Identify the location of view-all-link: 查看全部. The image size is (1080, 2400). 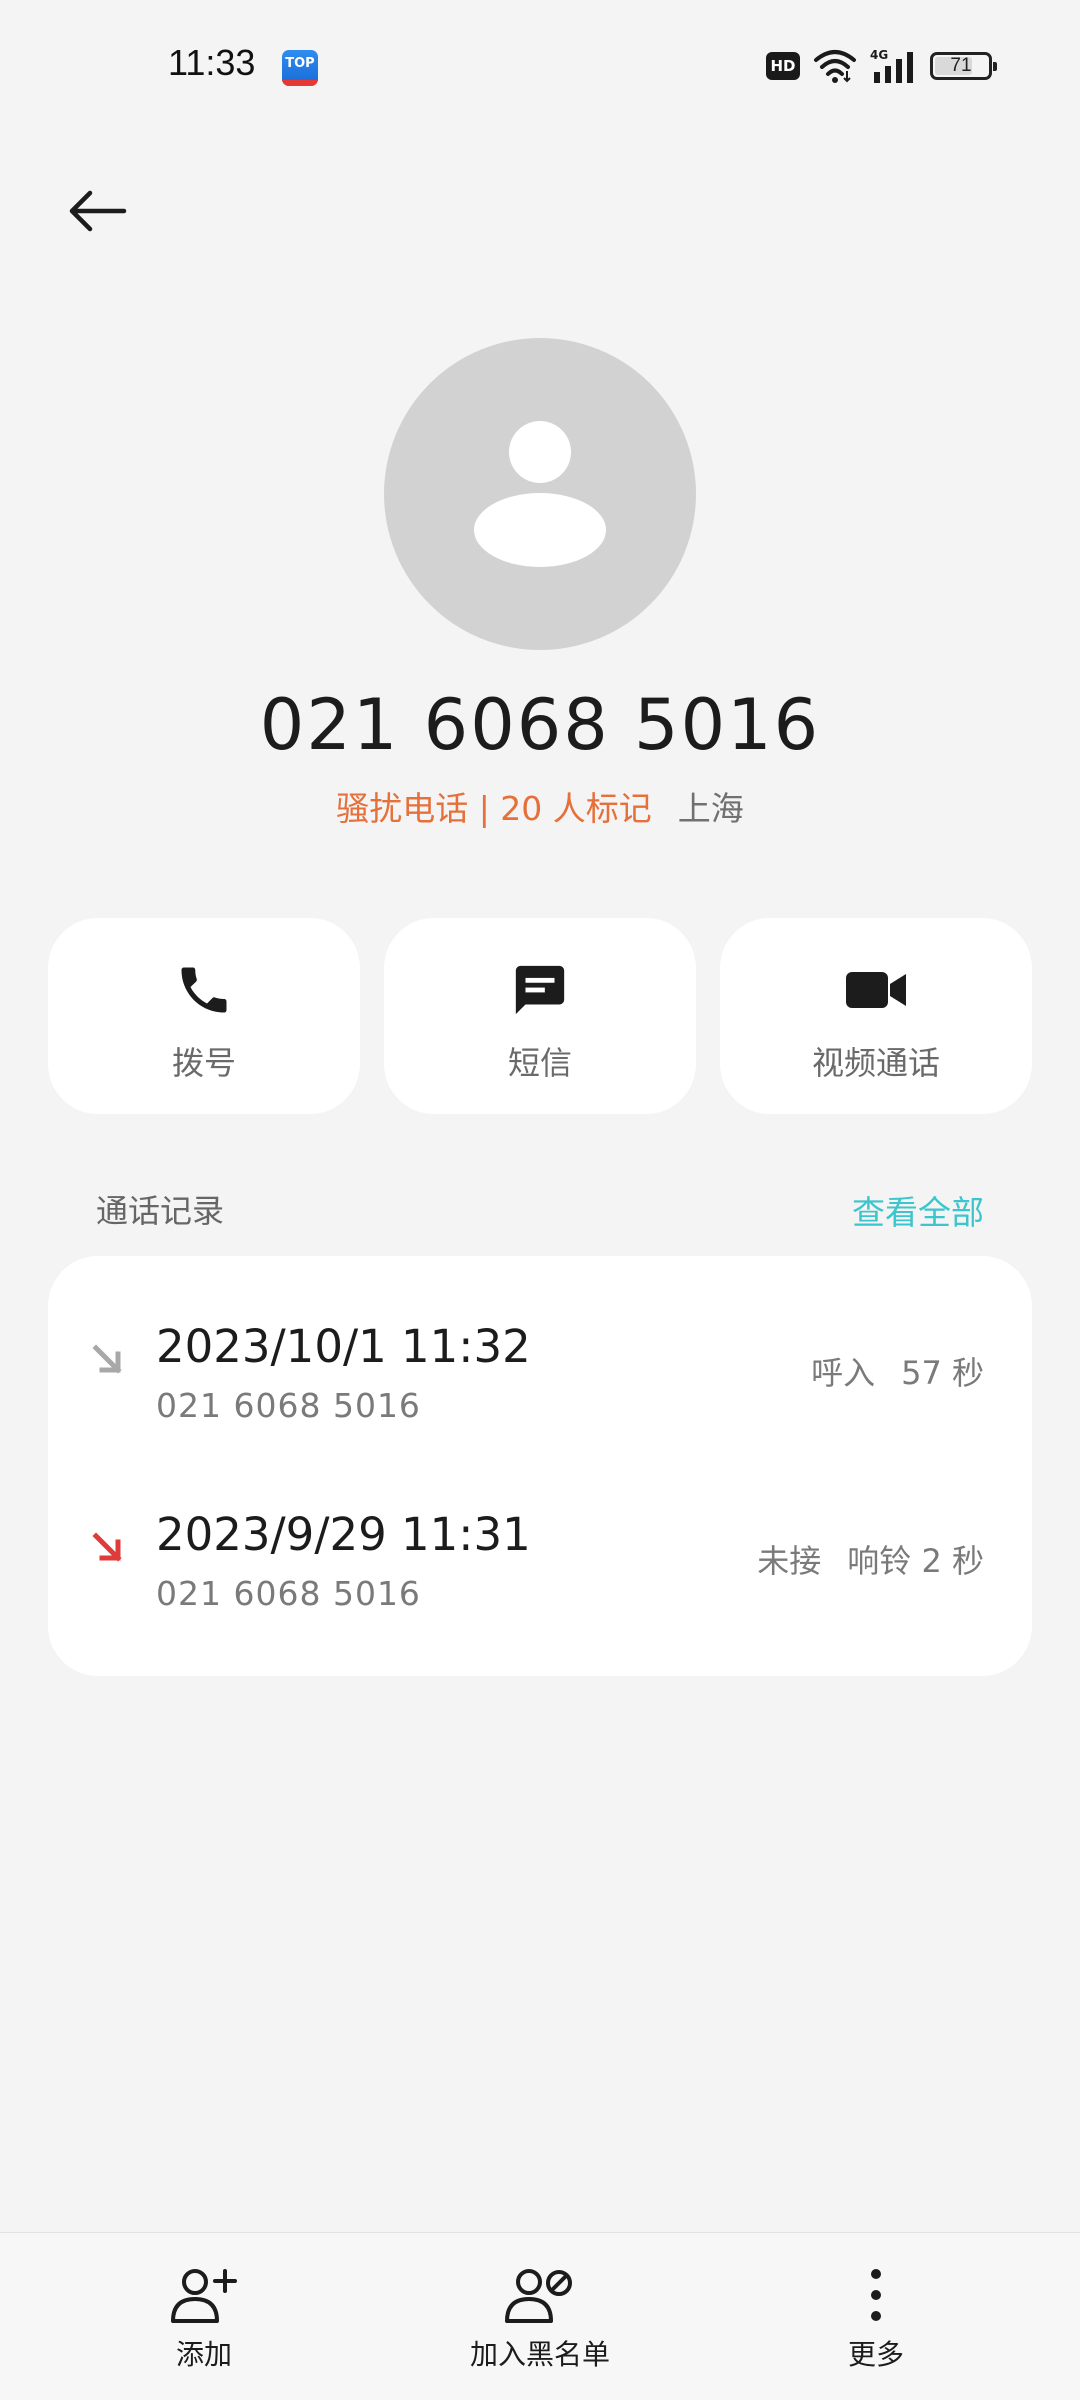
(918, 1210).